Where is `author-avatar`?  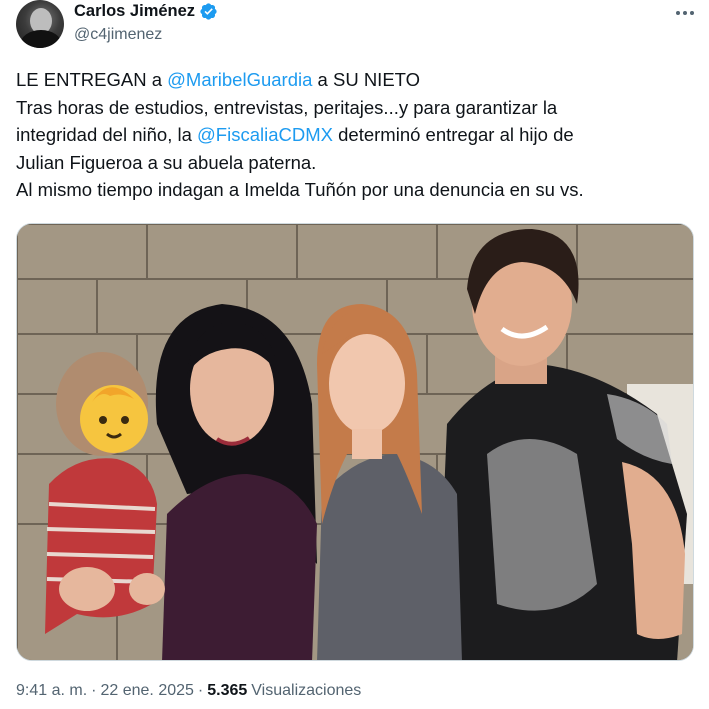
author-avatar is located at coordinates (40, 24).